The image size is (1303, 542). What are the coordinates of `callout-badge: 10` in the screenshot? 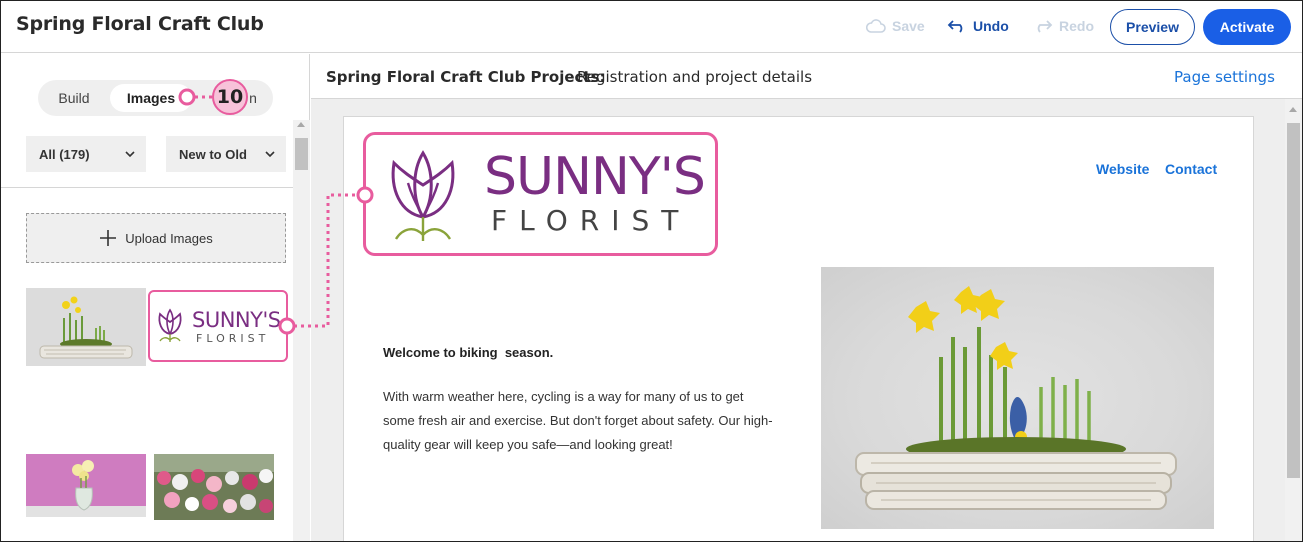 It's located at (230, 97).